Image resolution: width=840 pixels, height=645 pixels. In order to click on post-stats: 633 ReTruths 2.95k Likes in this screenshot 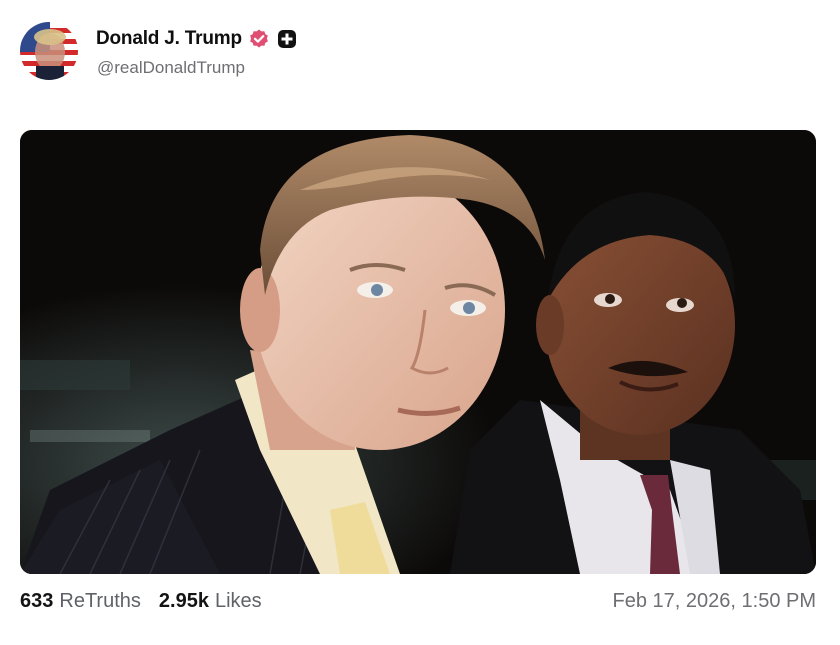, I will do `click(141, 601)`.